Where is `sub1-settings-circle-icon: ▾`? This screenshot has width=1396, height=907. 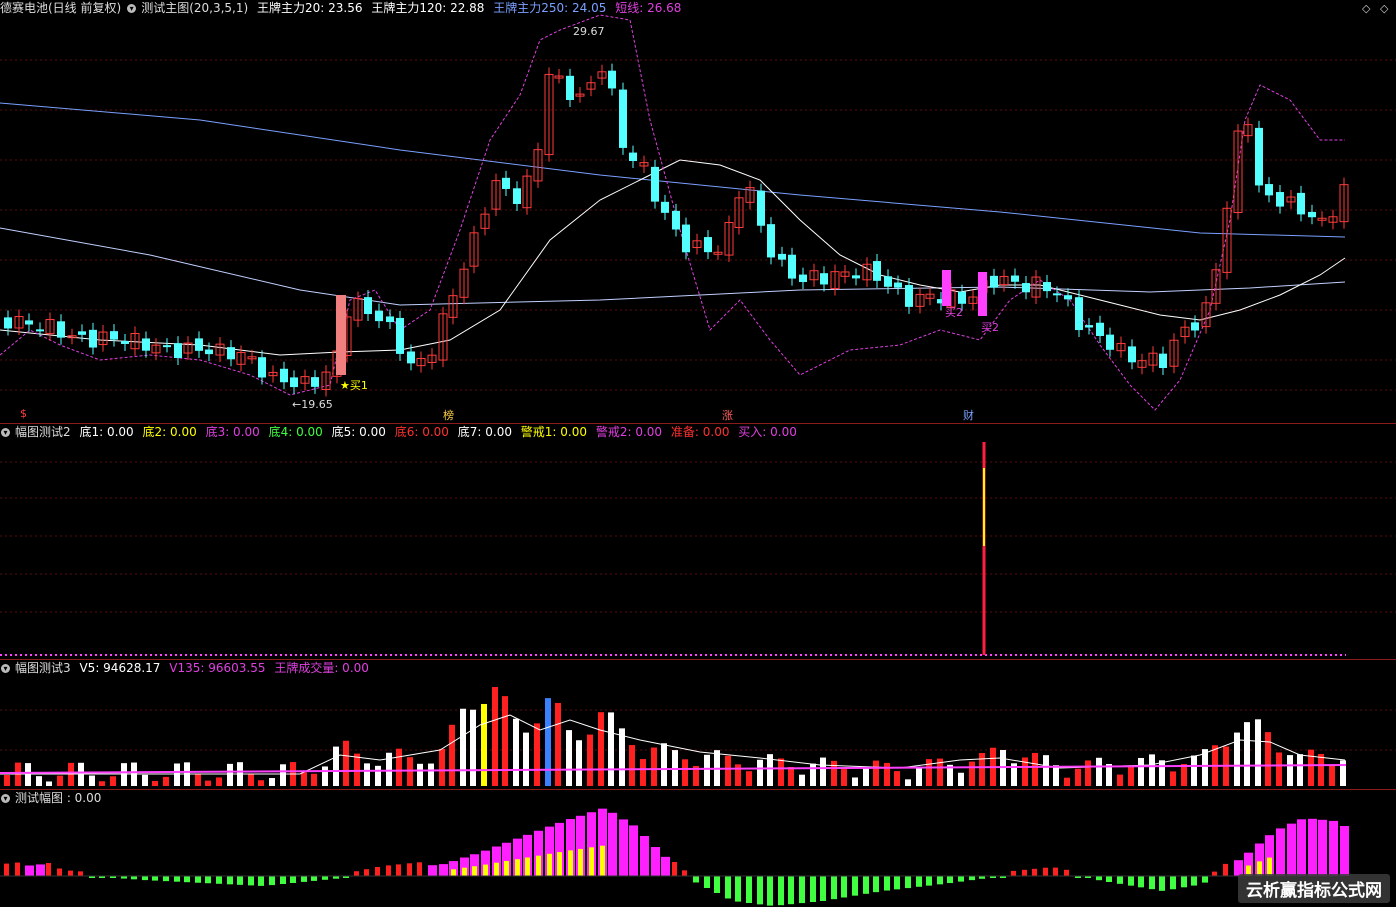
sub1-settings-circle-icon: ▾ is located at coordinates (5, 432).